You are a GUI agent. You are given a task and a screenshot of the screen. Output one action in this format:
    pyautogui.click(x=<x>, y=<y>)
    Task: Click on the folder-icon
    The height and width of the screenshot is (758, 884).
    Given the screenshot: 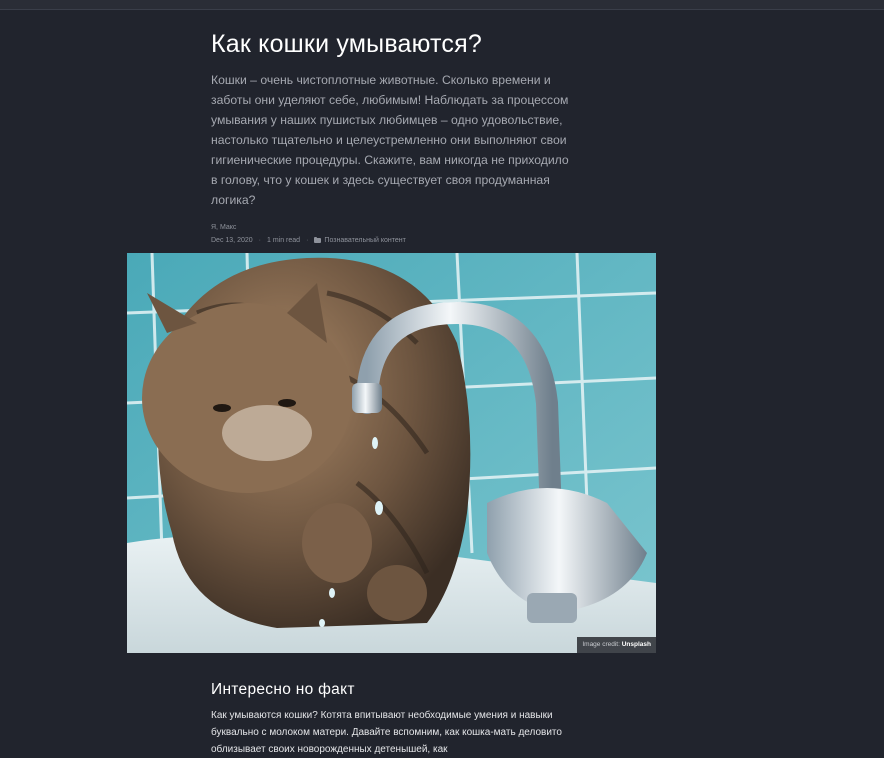 What is the action you would take?
    pyautogui.click(x=318, y=240)
    